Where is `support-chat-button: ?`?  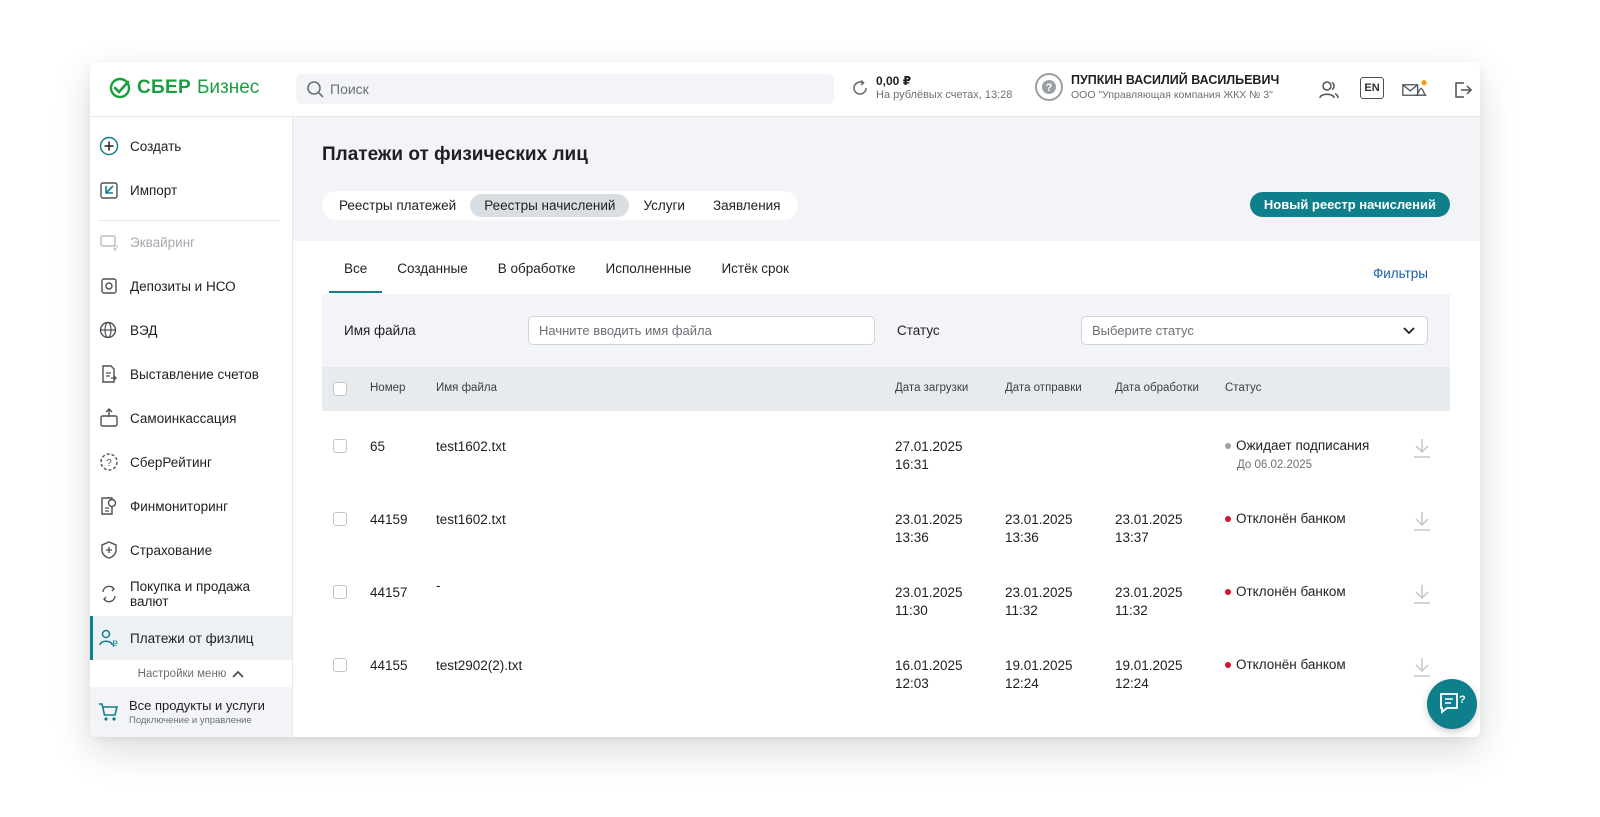
support-chat-button: ? is located at coordinates (1452, 704).